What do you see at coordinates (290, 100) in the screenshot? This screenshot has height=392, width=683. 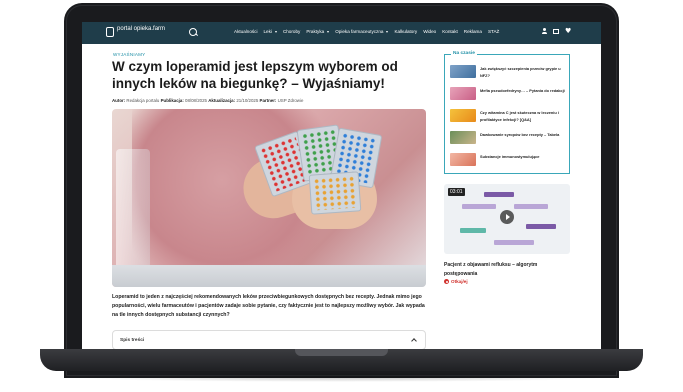 I see `partner-value: USP Zdrowie` at bounding box center [290, 100].